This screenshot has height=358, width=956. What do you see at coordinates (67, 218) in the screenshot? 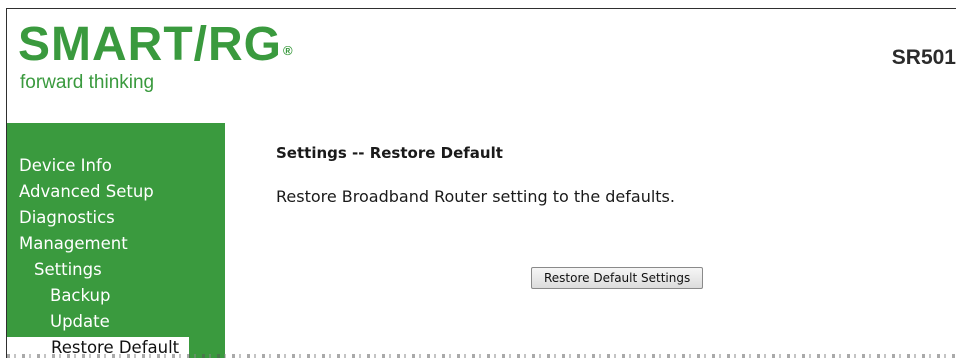
I see `sidebar-item-diagnostics: Diagnostics` at bounding box center [67, 218].